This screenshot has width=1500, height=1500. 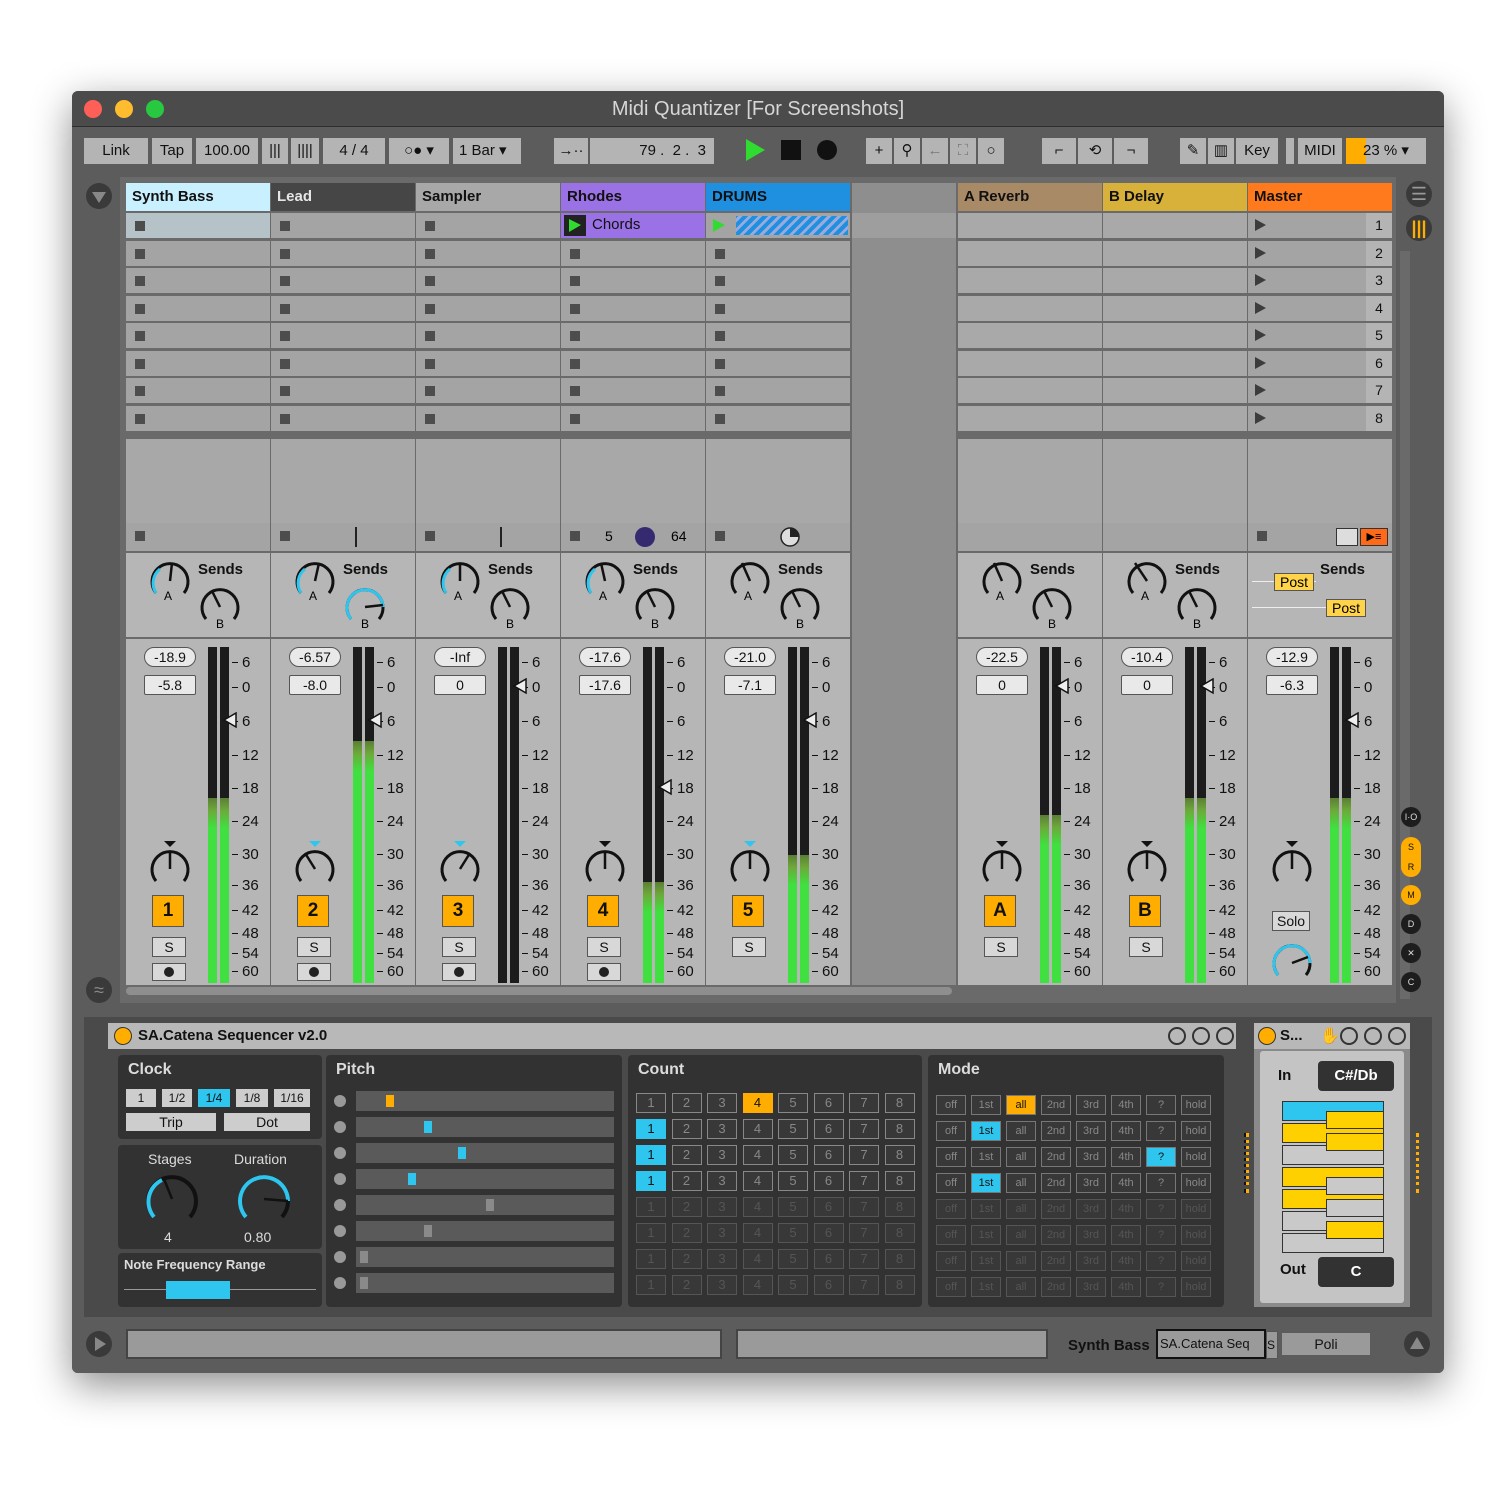 What do you see at coordinates (1002, 657) in the screenshot?
I see `volume-value: -22.5` at bounding box center [1002, 657].